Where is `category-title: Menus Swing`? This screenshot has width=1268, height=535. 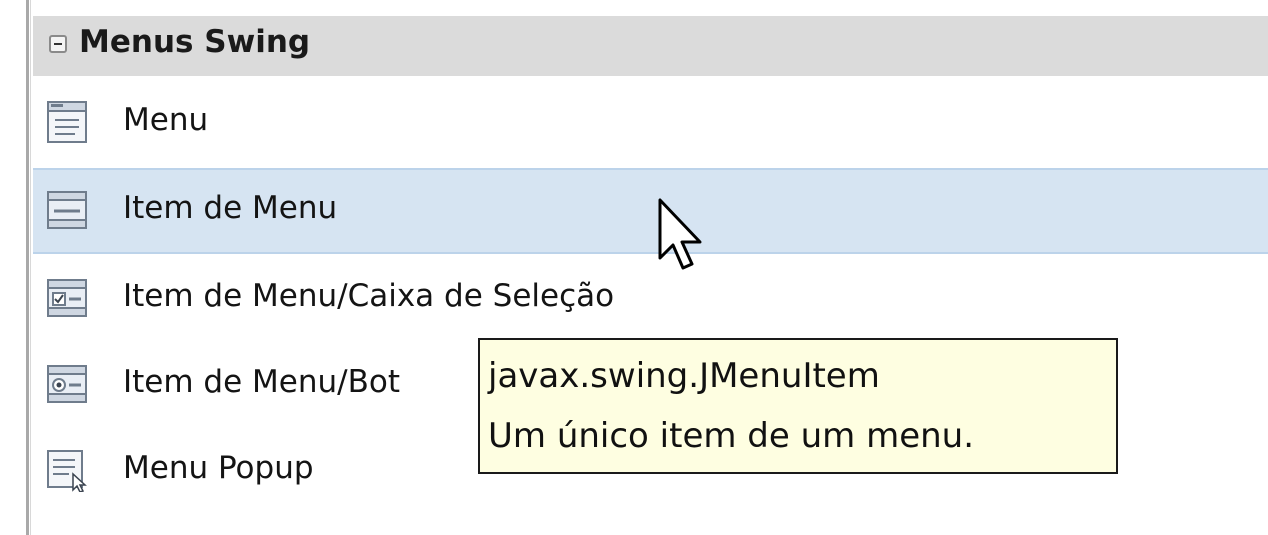 category-title: Menus Swing is located at coordinates (195, 42).